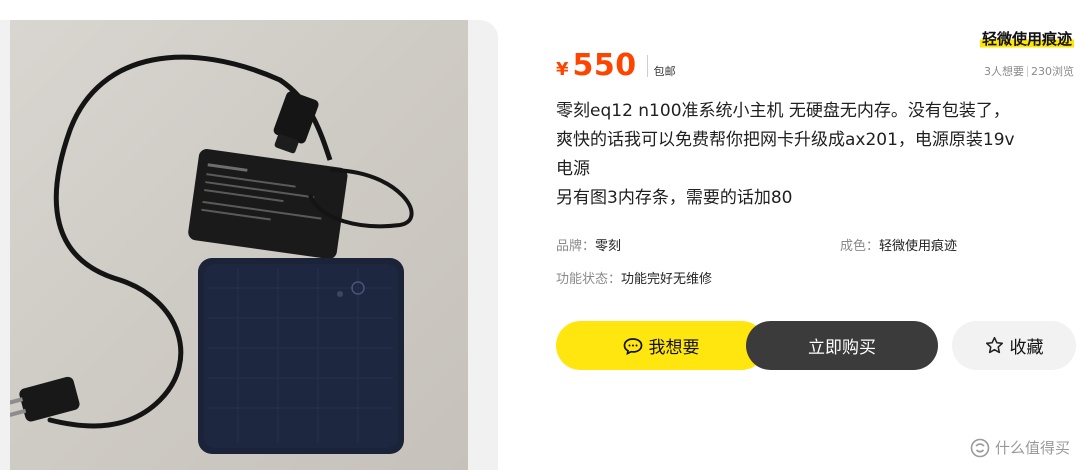  Describe the element at coordinates (589, 279) in the screenshot. I see `attribute-function-key: 功能状态：` at that location.